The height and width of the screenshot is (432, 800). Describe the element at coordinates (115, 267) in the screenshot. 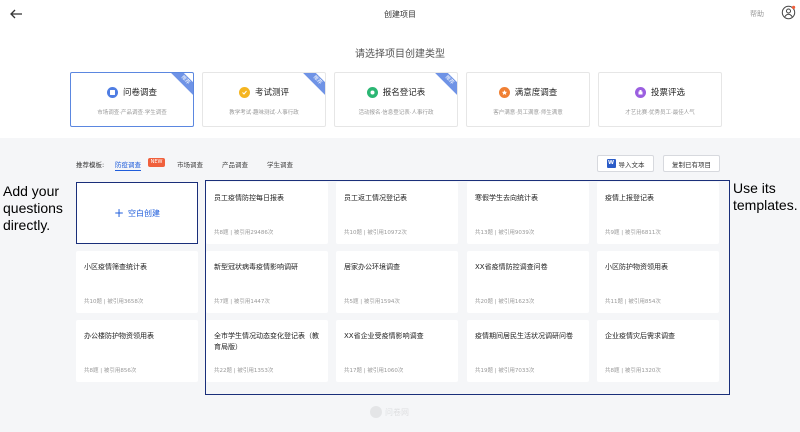

I see `template-title: 小区疫情筛查统计表` at that location.